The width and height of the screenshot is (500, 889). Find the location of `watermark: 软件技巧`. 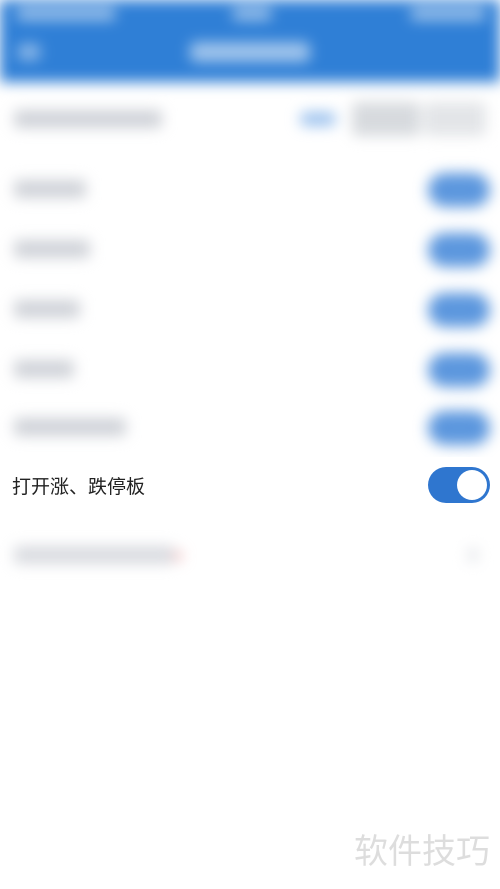

watermark: 软件技巧 is located at coordinates (422, 852).